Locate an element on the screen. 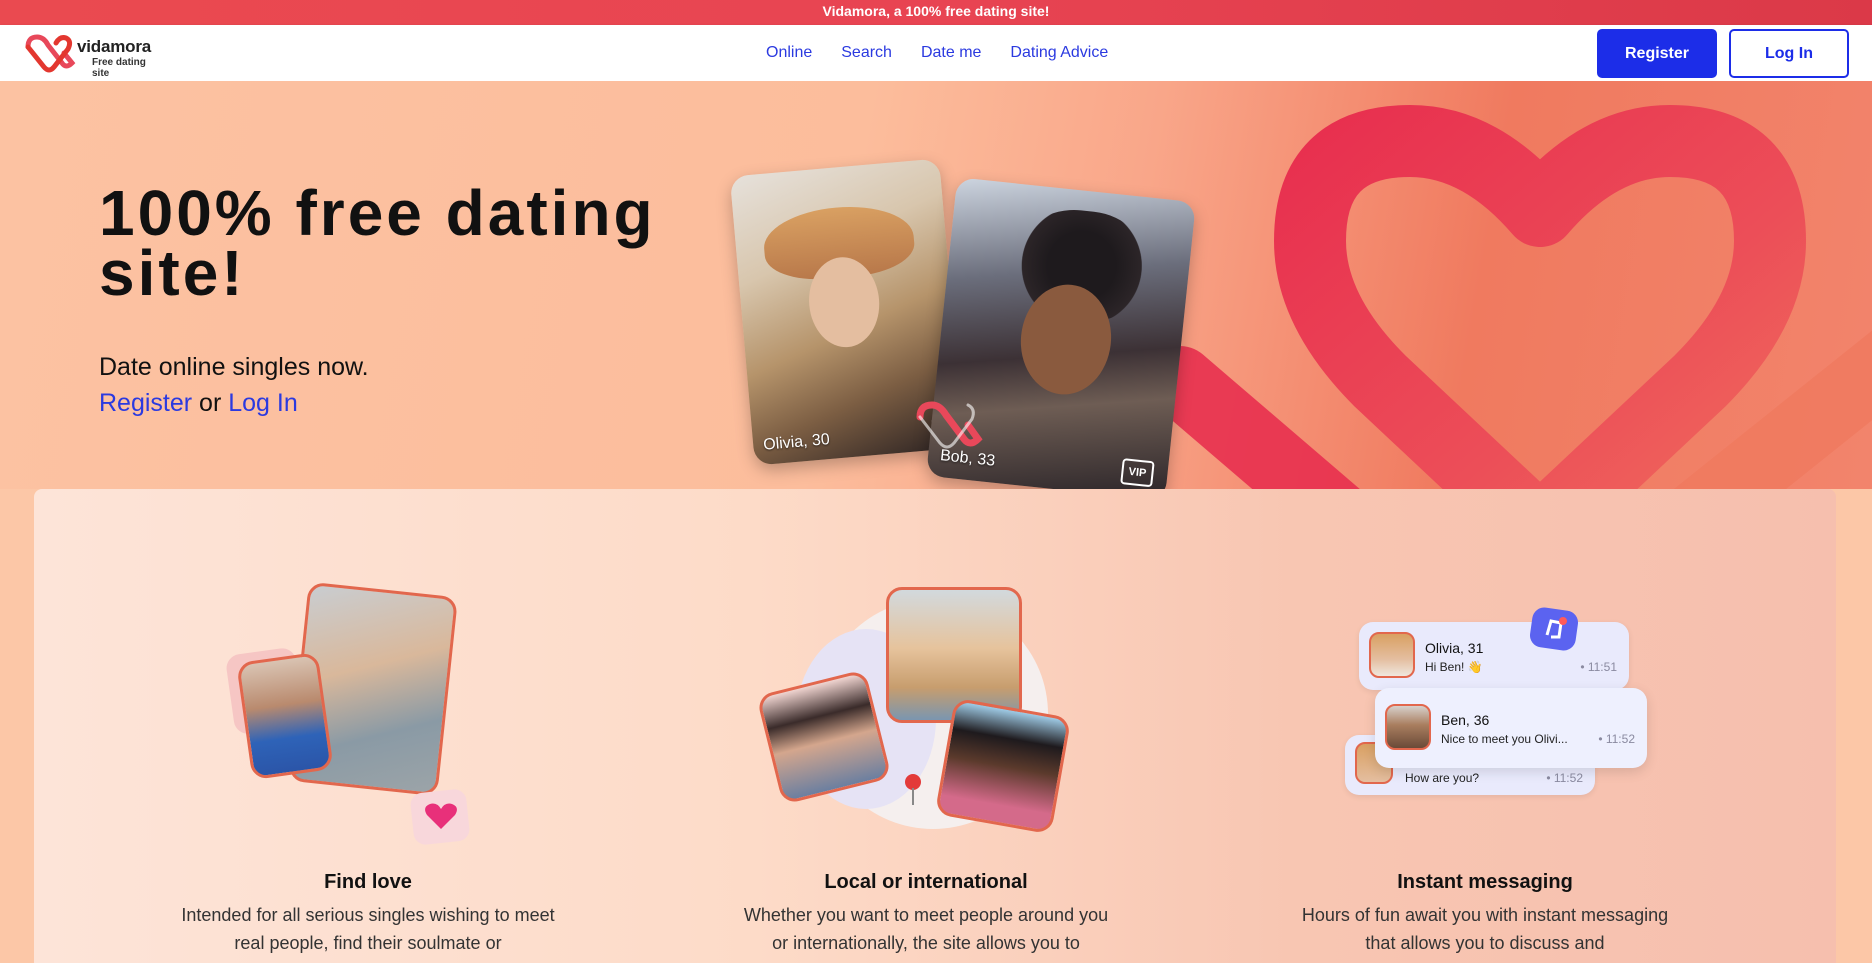  vip-badge-icon: VIP is located at coordinates (1137, 473).